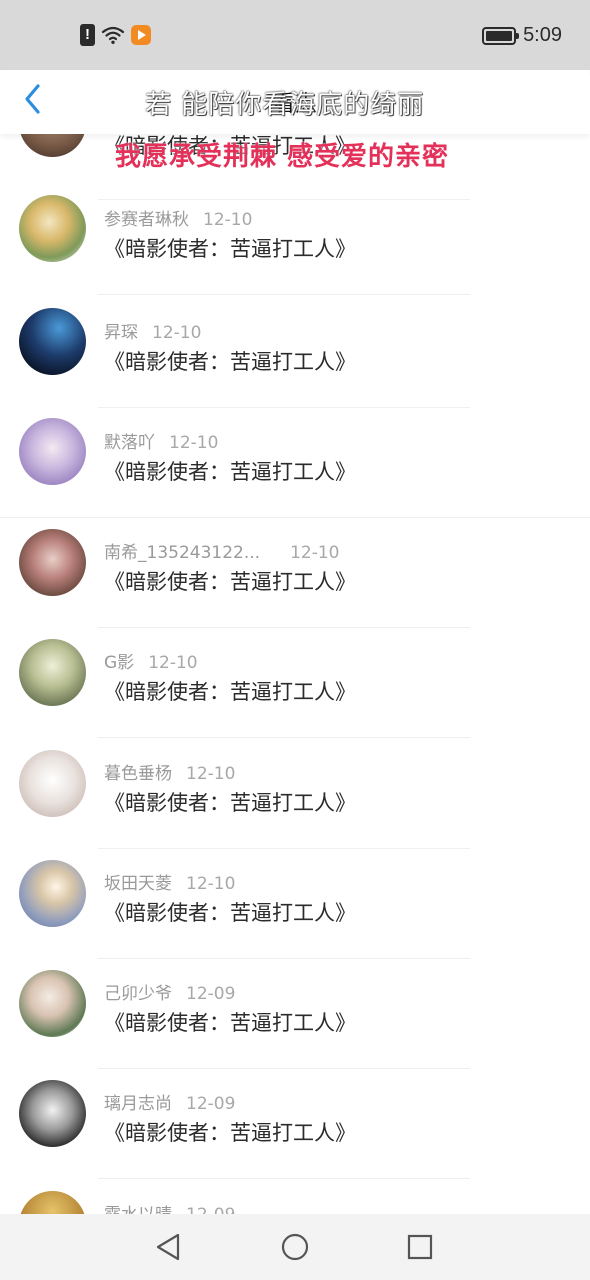  I want to click on comment-meta: 璃月志尚 12-09, so click(169, 1101).